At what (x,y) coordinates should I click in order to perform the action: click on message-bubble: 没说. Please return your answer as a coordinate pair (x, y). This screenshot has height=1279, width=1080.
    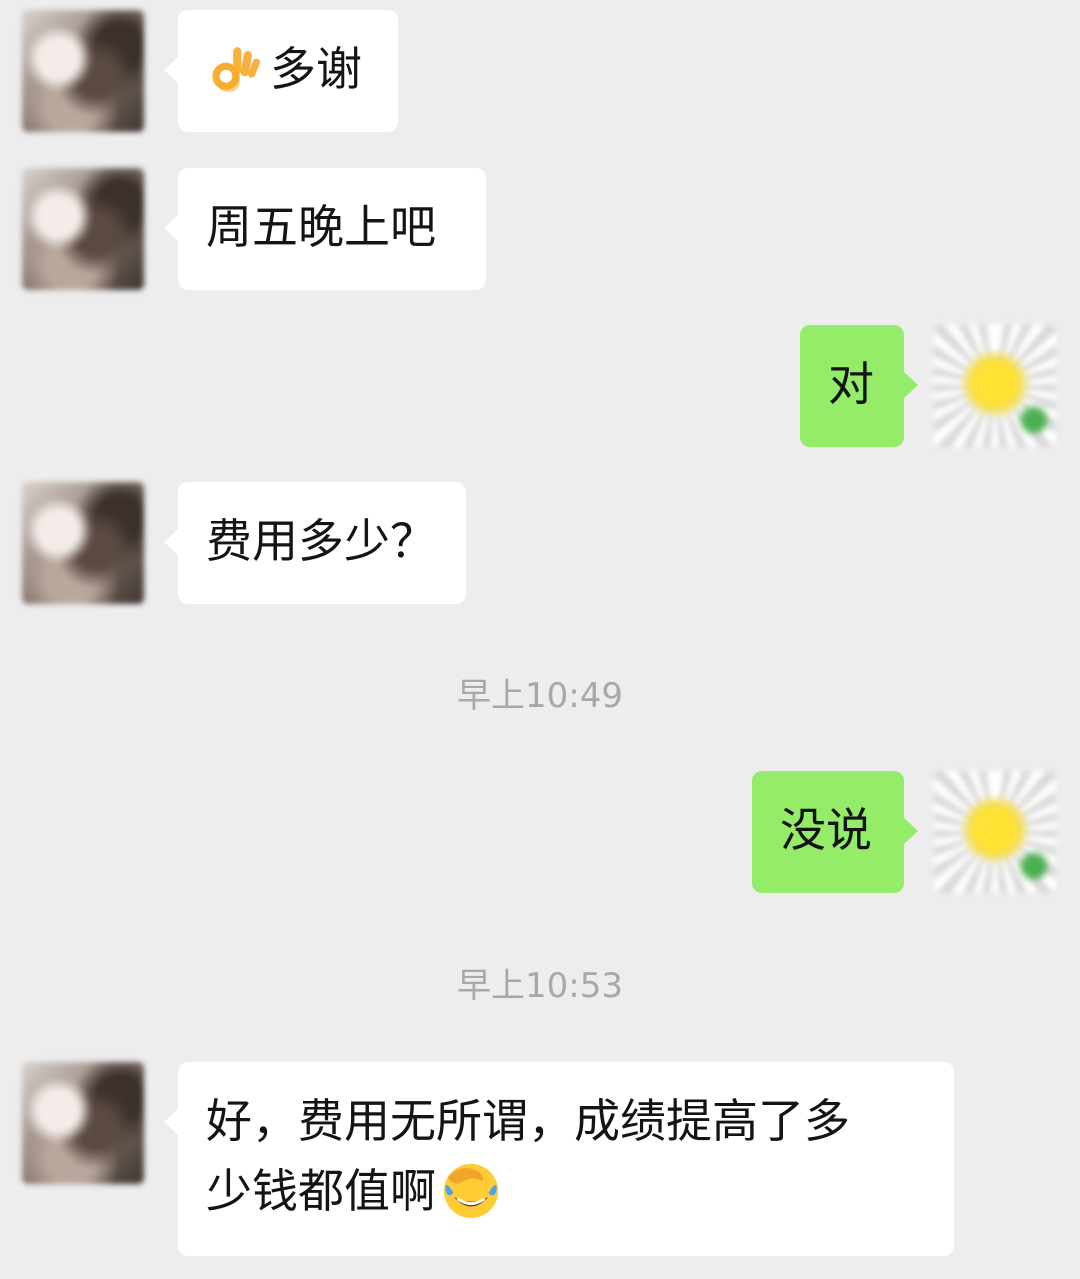
    Looking at the image, I should click on (835, 832).